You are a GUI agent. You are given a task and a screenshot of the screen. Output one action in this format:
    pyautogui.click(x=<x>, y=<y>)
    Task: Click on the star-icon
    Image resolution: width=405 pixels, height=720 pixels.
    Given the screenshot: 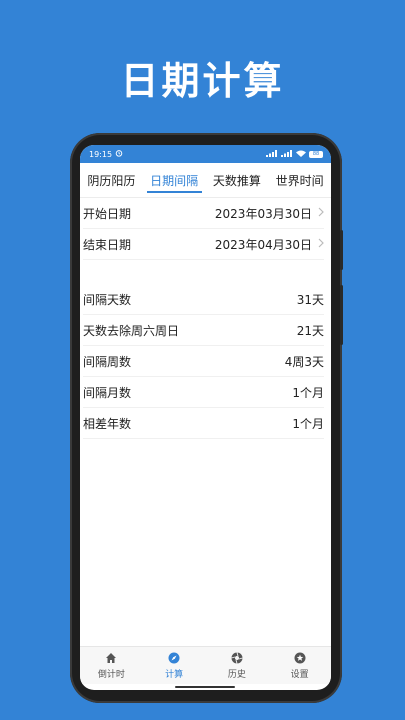 What is the action you would take?
    pyautogui.click(x=300, y=658)
    